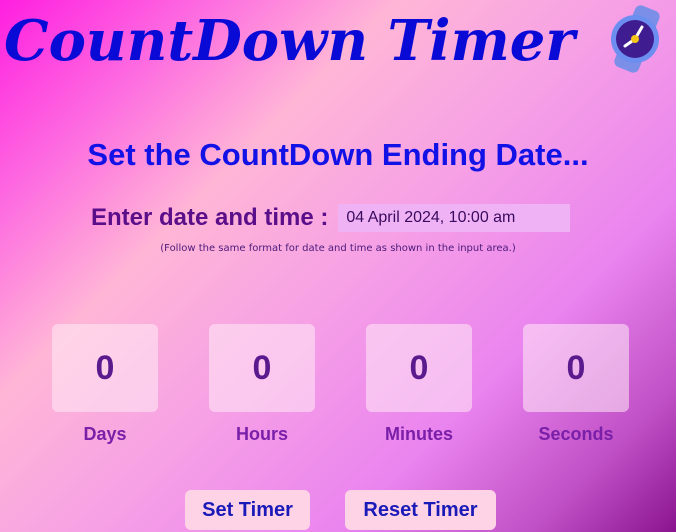 Image resolution: width=676 pixels, height=532 pixels. Describe the element at coordinates (418, 434) in the screenshot. I see `minutes-label: Minutes` at that location.